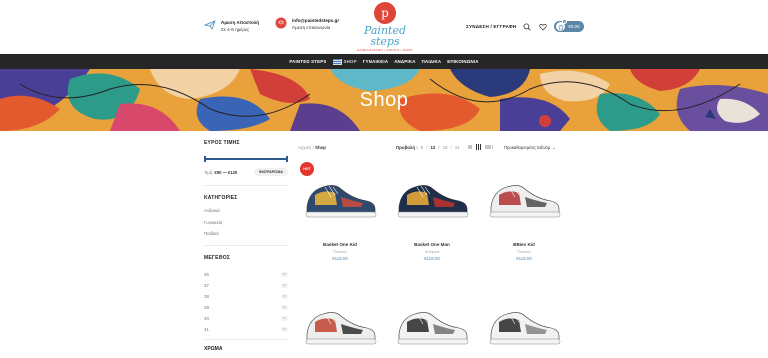 Image resolution: width=768 pixels, height=358 pixels. Describe the element at coordinates (432, 61) in the screenshot. I see `nav-kids: ΠΑΙΔΙΚΑ` at that location.